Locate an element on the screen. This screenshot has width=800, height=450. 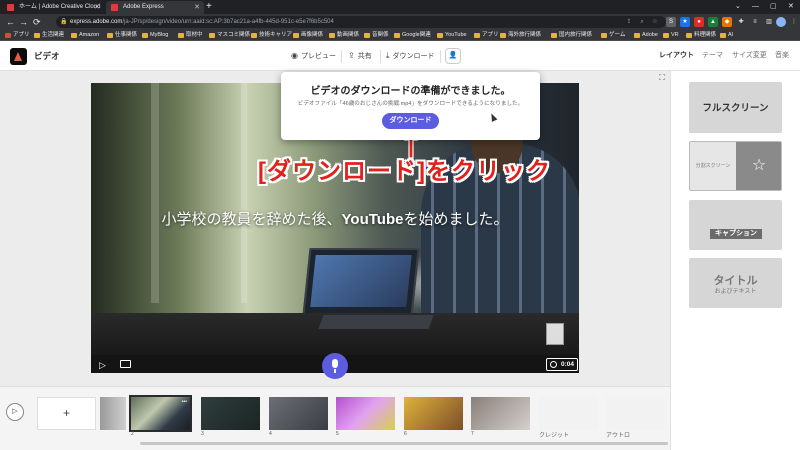
close-window-button: ✕ is located at coordinates (791, 7).